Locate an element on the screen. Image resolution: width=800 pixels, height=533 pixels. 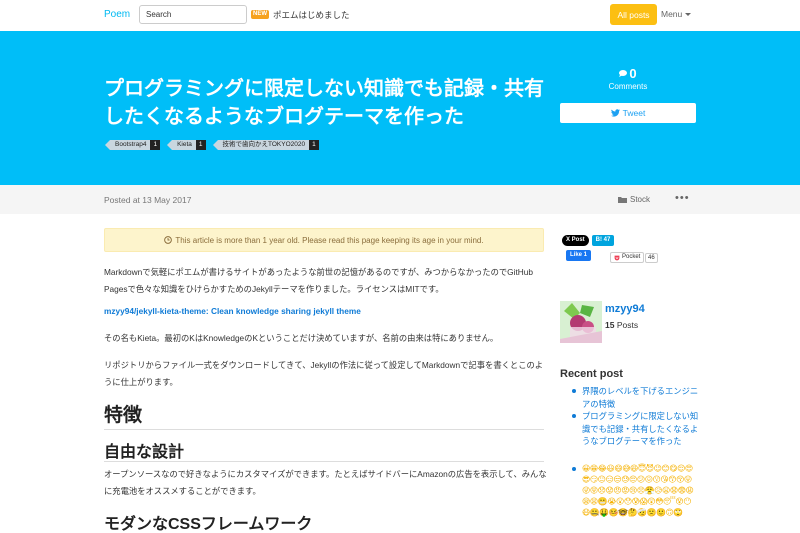
menu-dropdown: Menu is located at coordinates (676, 14).